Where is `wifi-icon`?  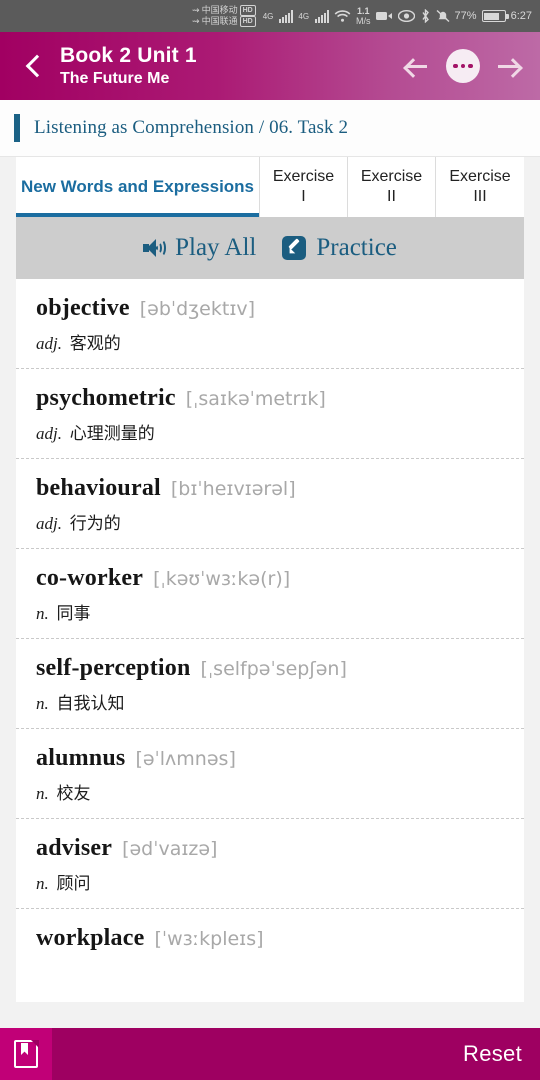
wifi-icon is located at coordinates (342, 16).